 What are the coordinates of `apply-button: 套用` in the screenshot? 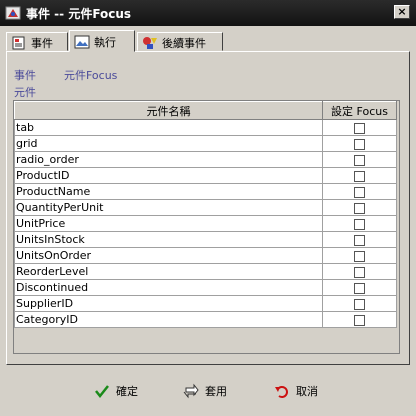 It's located at (205, 391).